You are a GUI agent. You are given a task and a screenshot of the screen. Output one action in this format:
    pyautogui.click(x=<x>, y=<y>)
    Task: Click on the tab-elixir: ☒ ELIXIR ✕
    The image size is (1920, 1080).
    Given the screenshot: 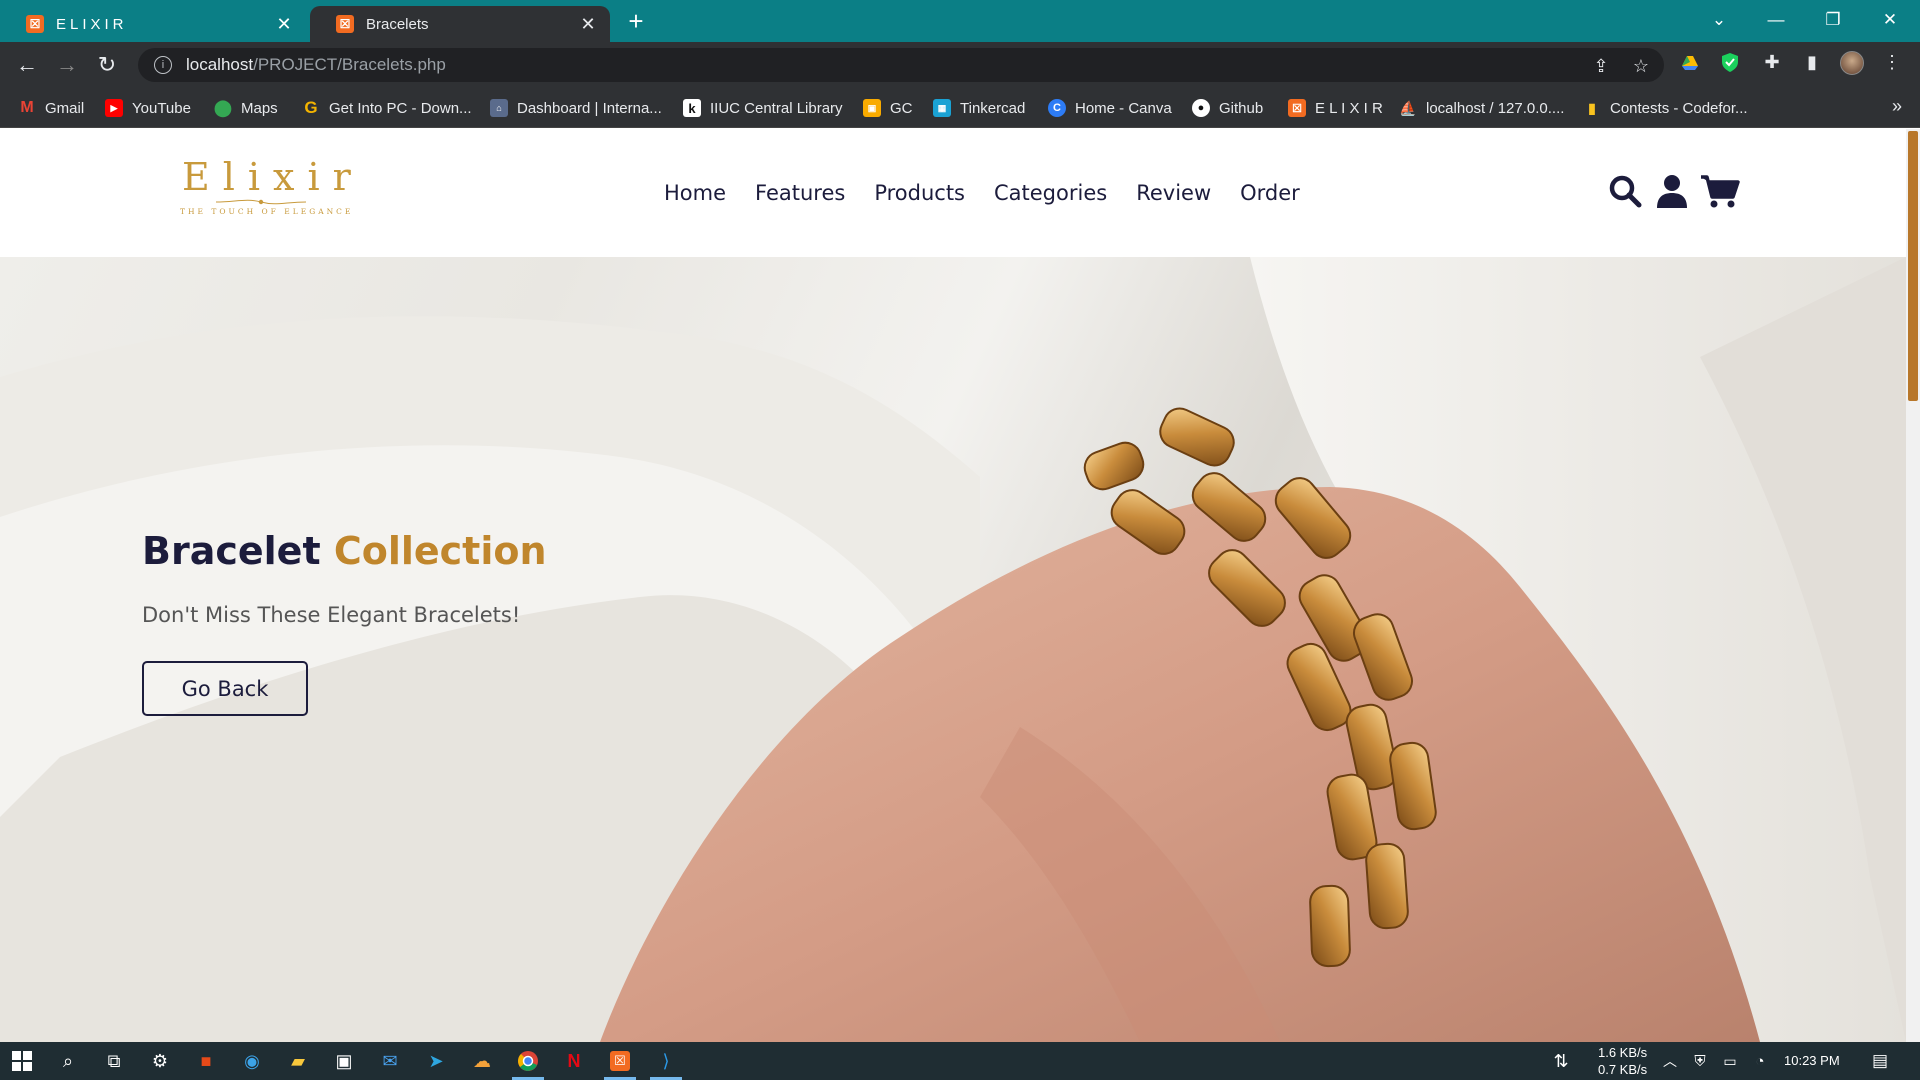 What is the action you would take?
    pyautogui.click(x=153, y=24)
    